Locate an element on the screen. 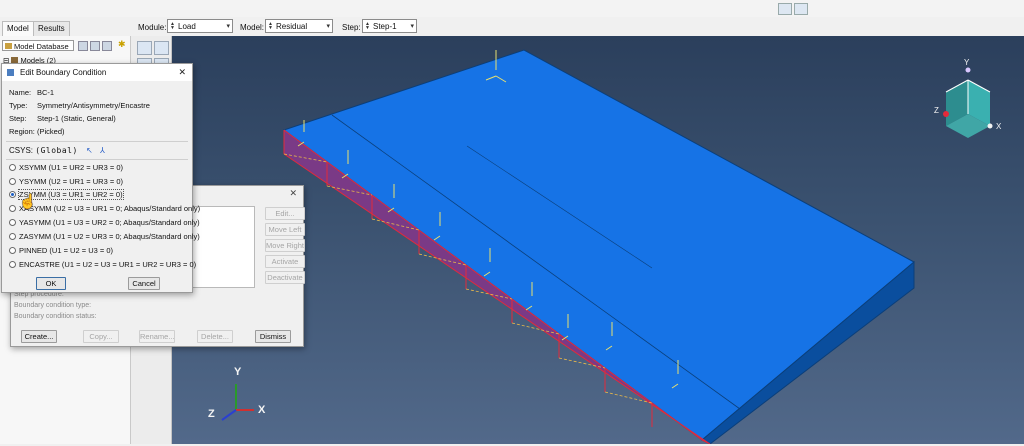 This screenshot has height=446, width=1024. module-value: Load is located at coordinates (187, 26).